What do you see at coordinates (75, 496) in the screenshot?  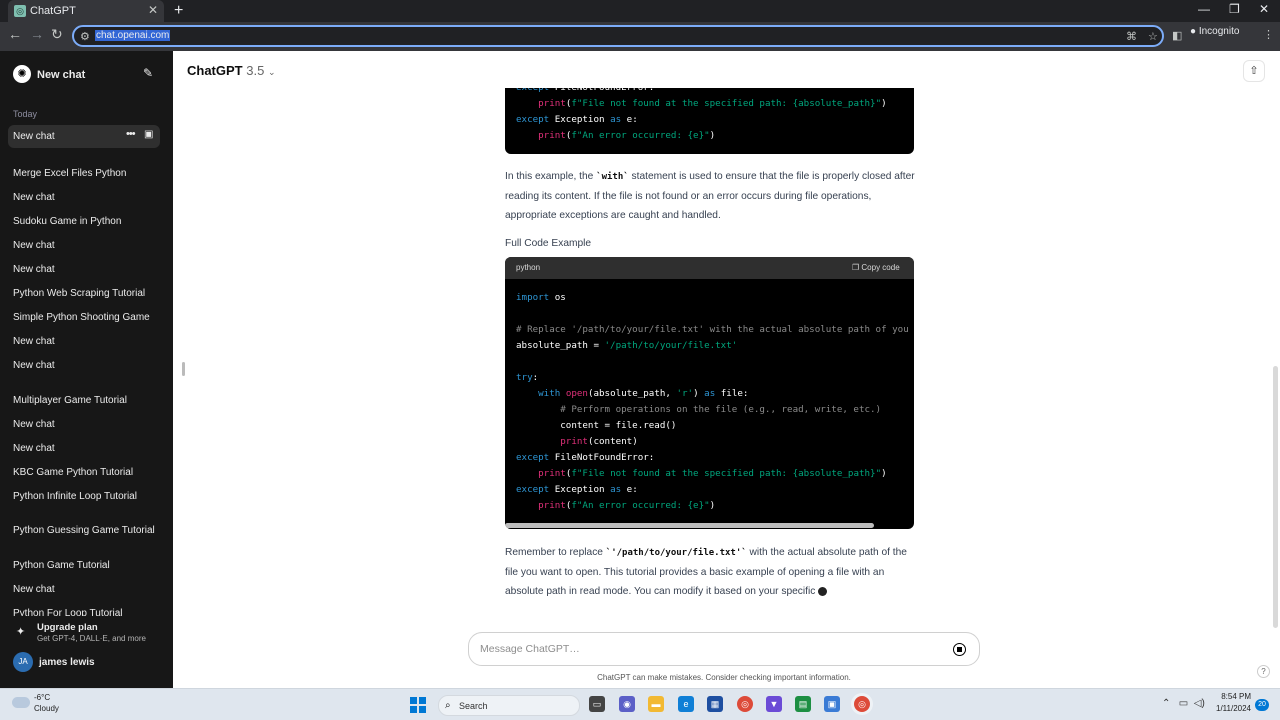 I see `sidebar-item: Python Infinite Loop Tutorial` at bounding box center [75, 496].